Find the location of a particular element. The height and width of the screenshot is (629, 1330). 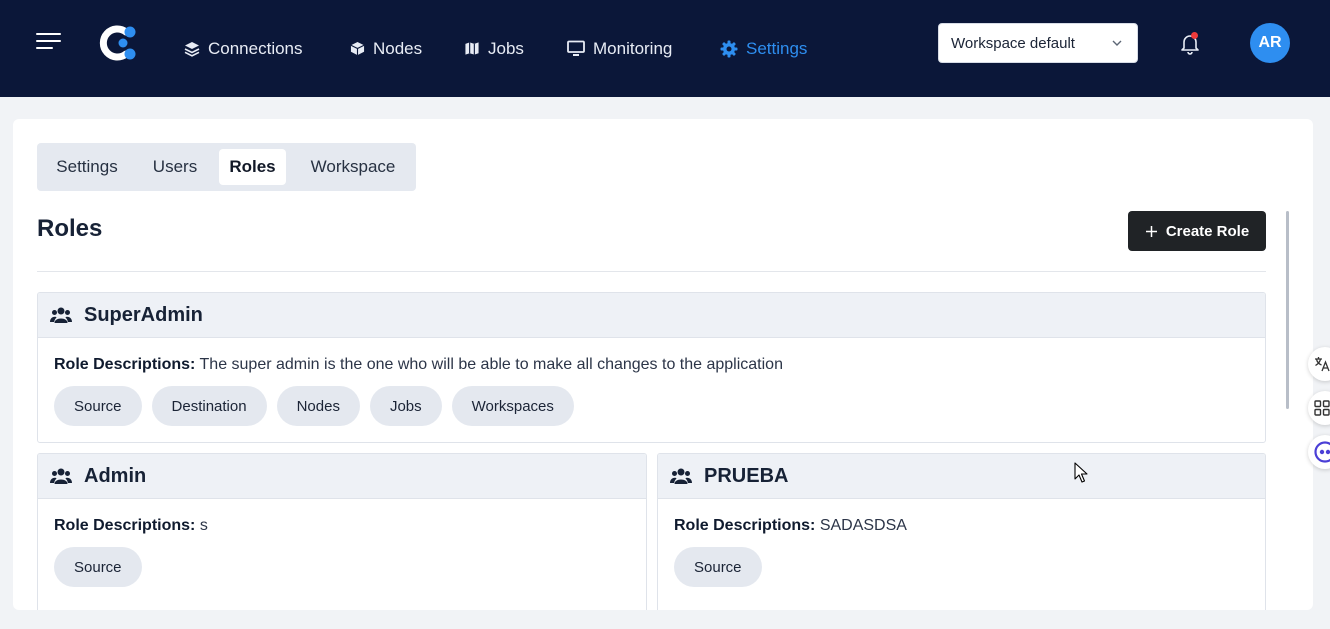

nav-jobs: Jobs is located at coordinates (494, 48).